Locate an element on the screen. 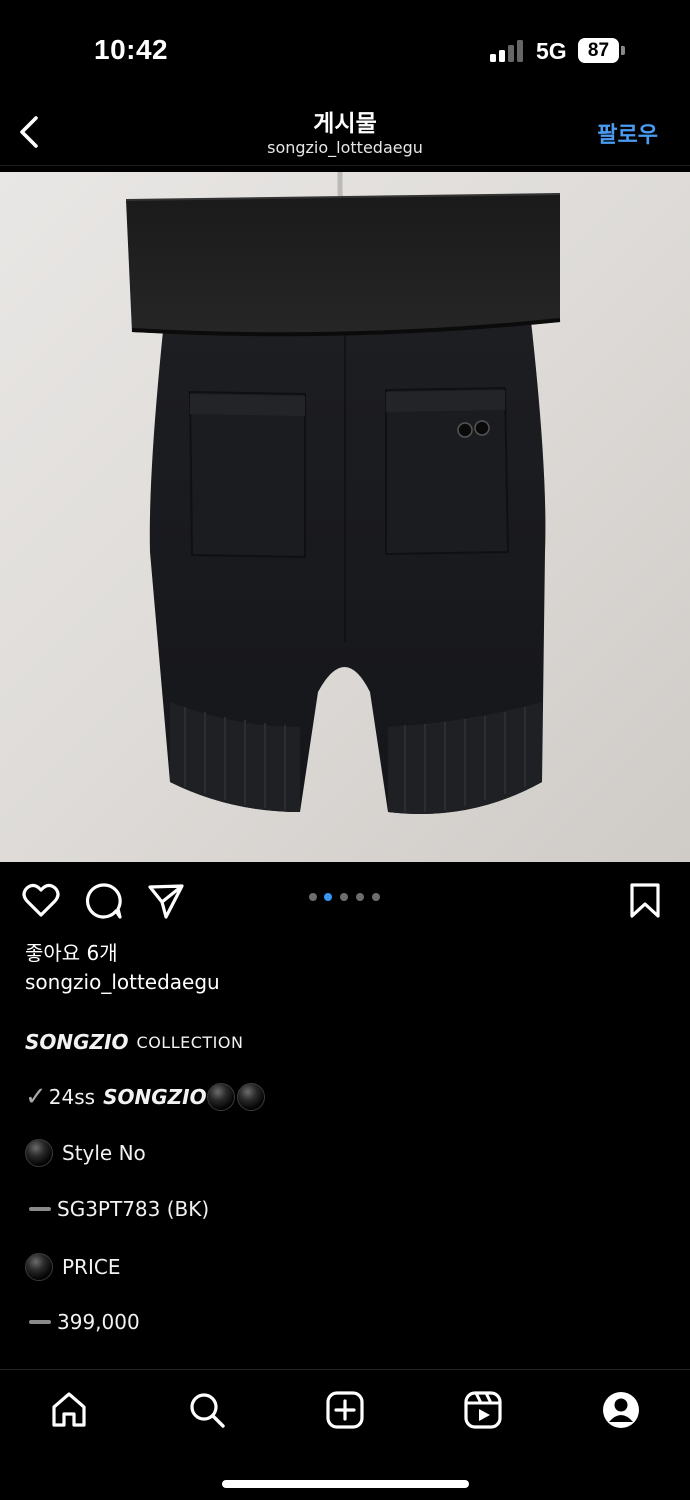 This screenshot has width=690, height=1500. comment-icon is located at coordinates (104, 901).